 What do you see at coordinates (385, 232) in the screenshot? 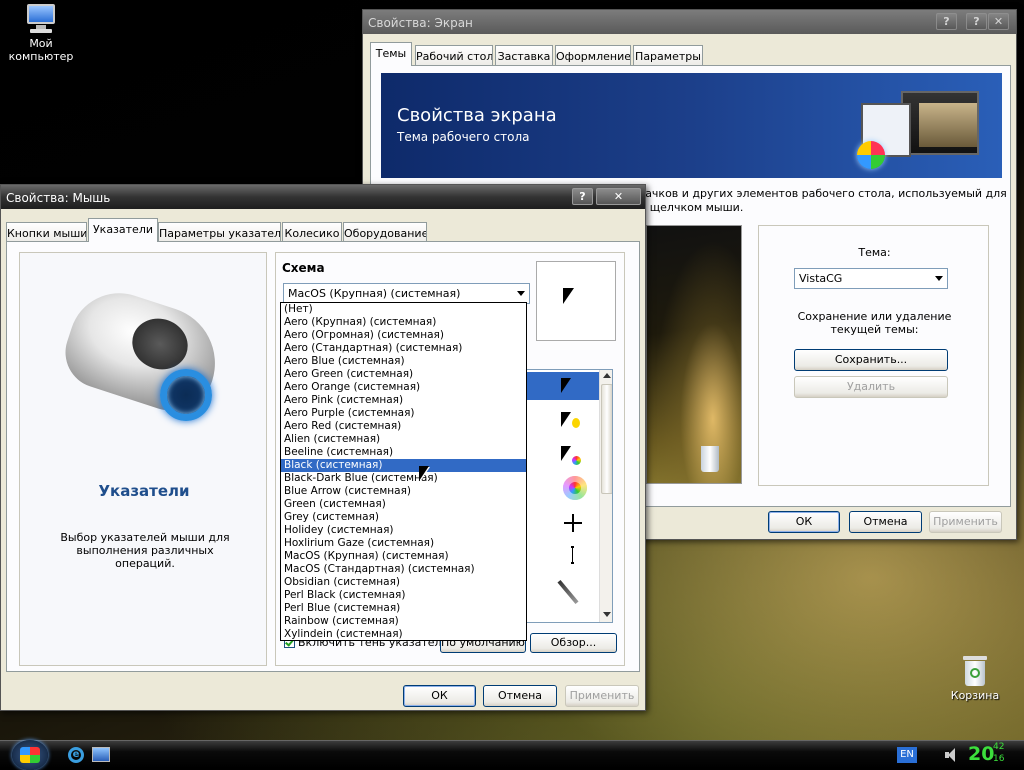
I see `tab-hardware: Оборудование` at bounding box center [385, 232].